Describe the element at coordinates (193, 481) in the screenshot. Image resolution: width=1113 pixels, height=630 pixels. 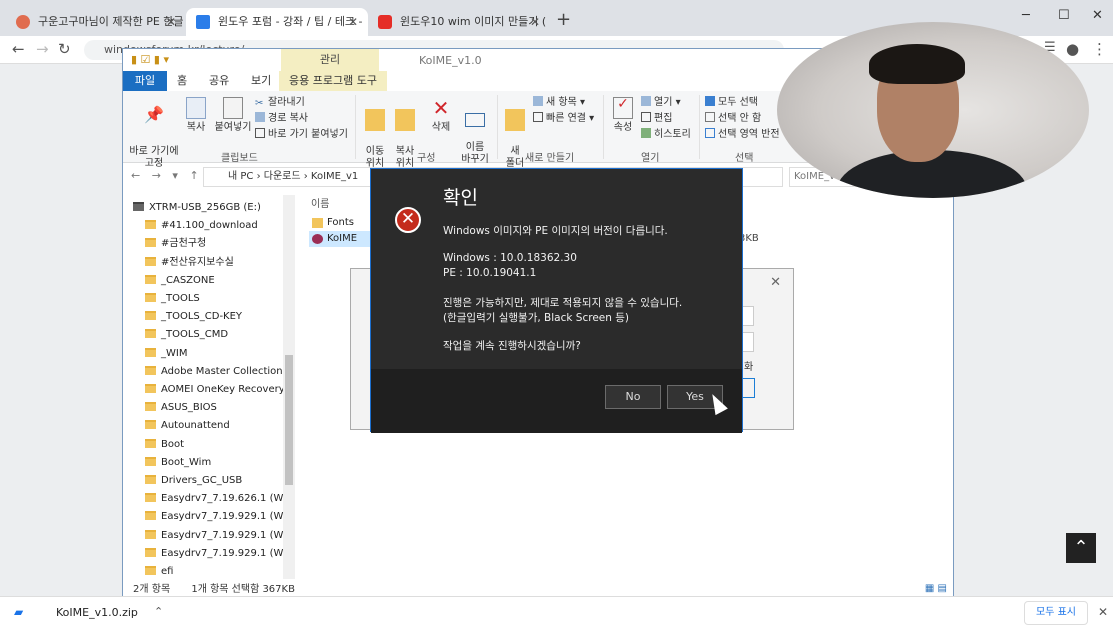
I see `nav-item: Drivers_GC_USB` at that location.